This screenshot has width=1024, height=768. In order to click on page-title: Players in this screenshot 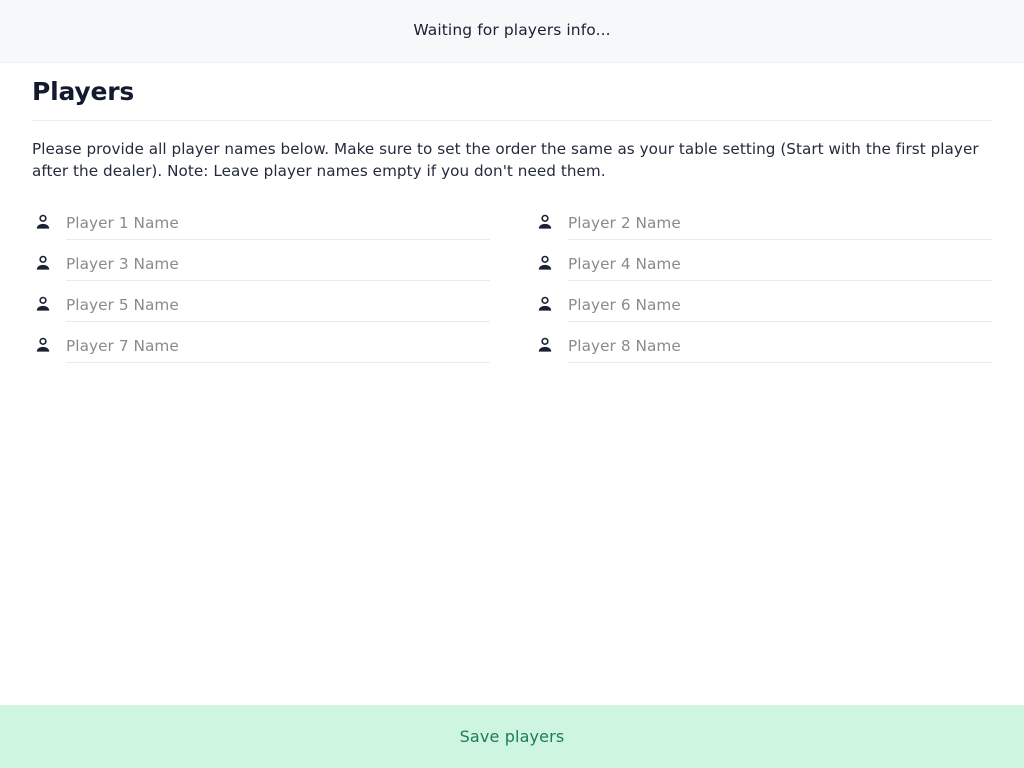, I will do `click(83, 91)`.